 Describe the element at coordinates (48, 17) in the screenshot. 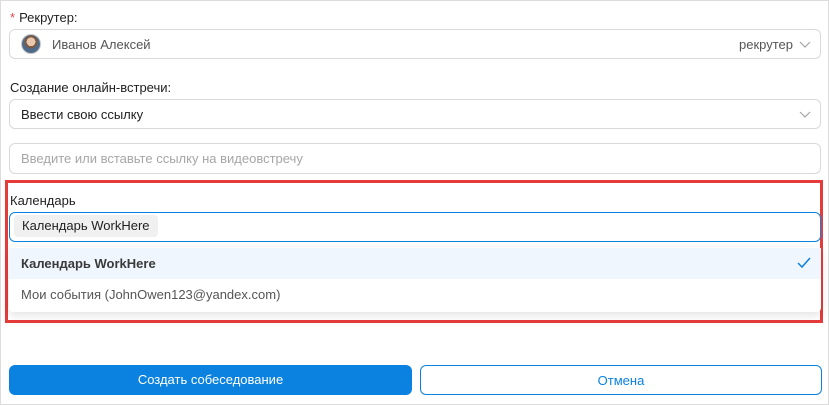

I see `recruiter-label-text: Рекрутер:` at that location.